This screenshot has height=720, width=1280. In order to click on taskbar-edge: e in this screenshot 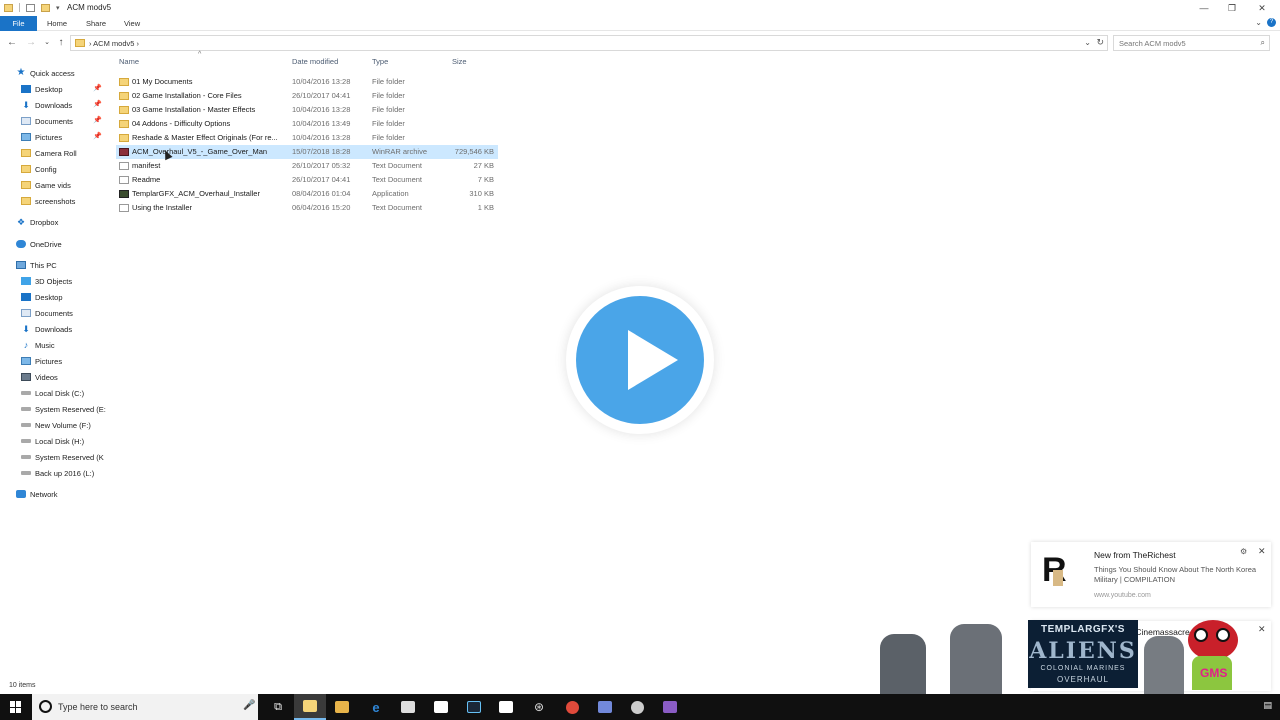, I will do `click(376, 707)`.